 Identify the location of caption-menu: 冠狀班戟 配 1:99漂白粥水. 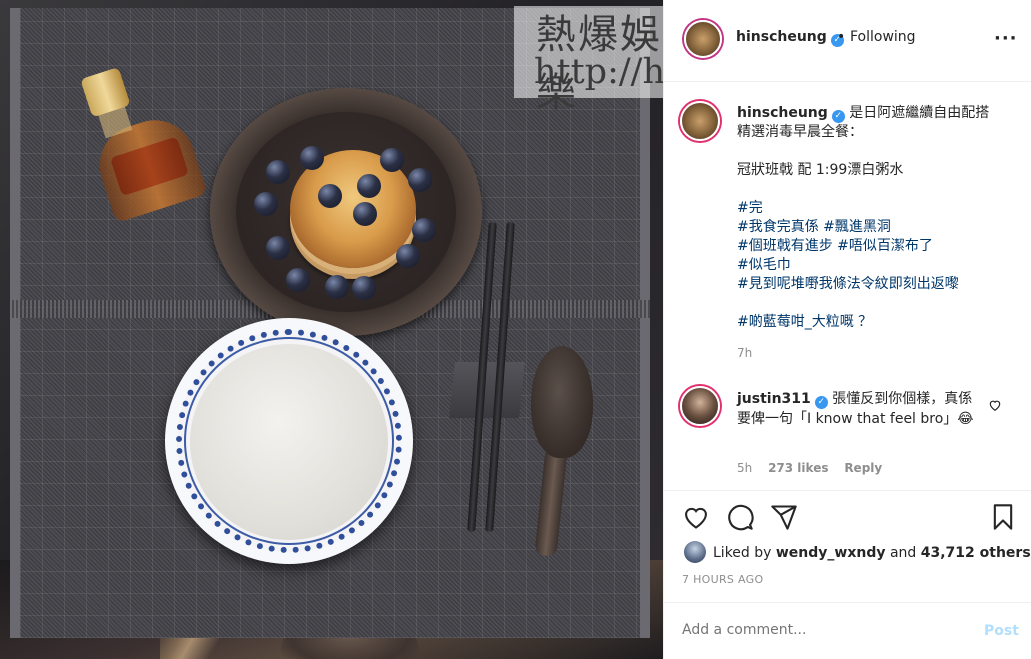
(820, 170).